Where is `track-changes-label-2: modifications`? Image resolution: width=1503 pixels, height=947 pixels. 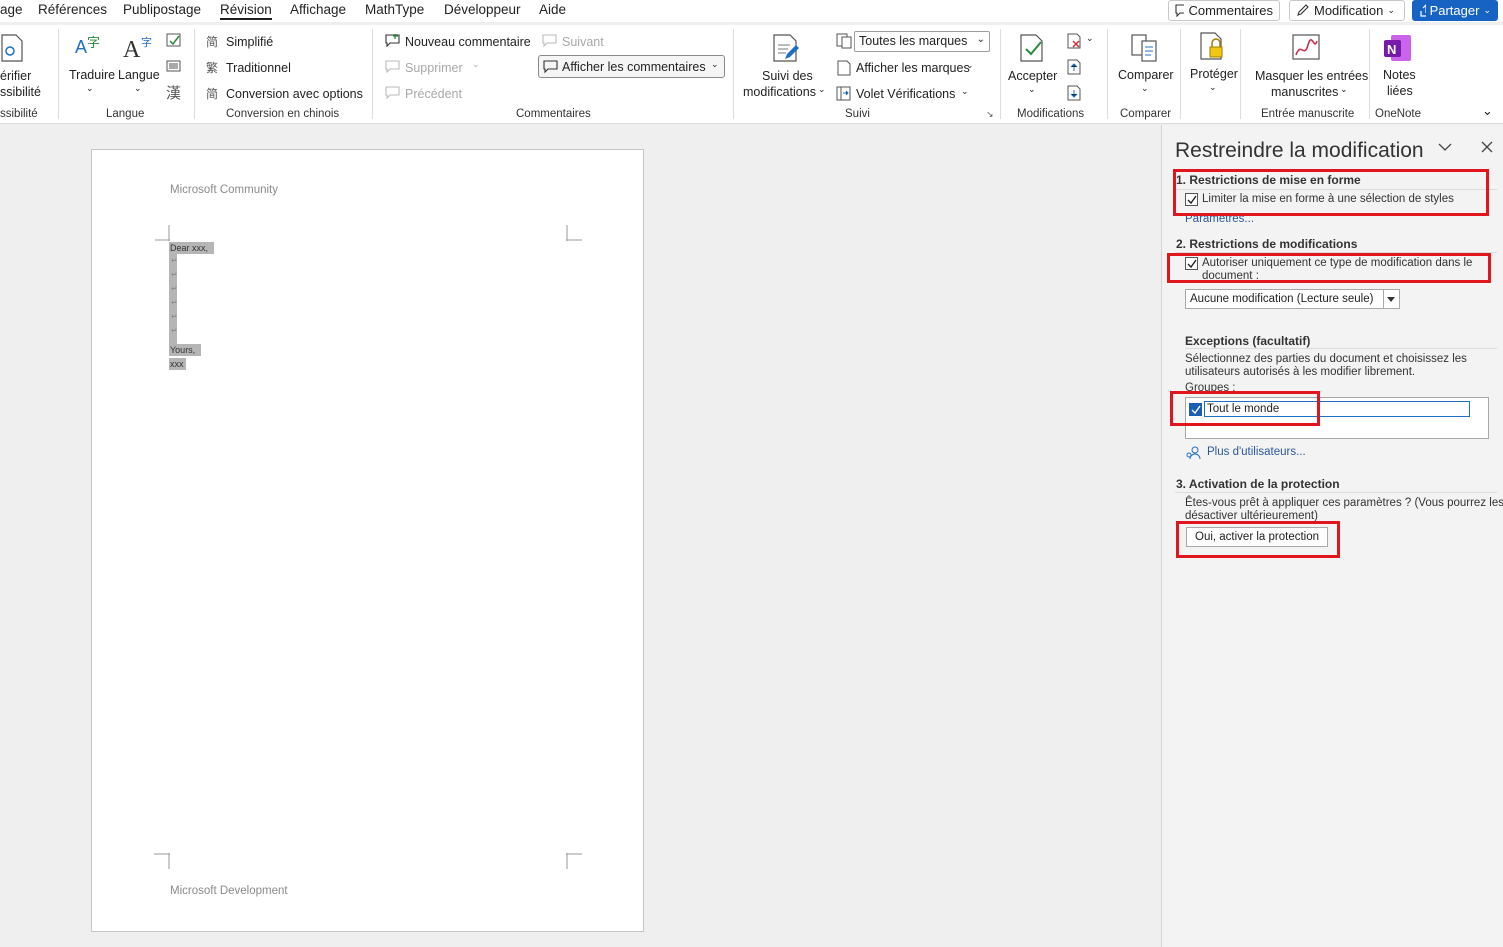 track-changes-label-2: modifications is located at coordinates (779, 92).